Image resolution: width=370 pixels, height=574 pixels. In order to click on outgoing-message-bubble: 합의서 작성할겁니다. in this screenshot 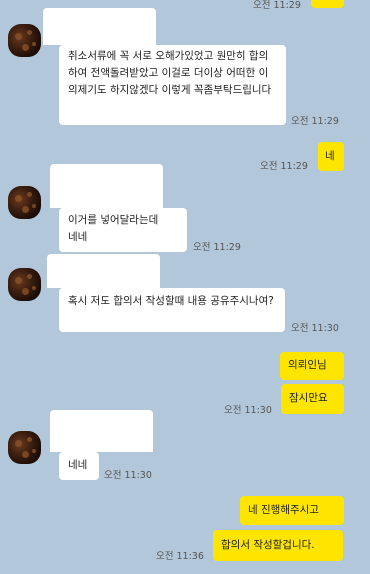, I will do `click(278, 545)`.